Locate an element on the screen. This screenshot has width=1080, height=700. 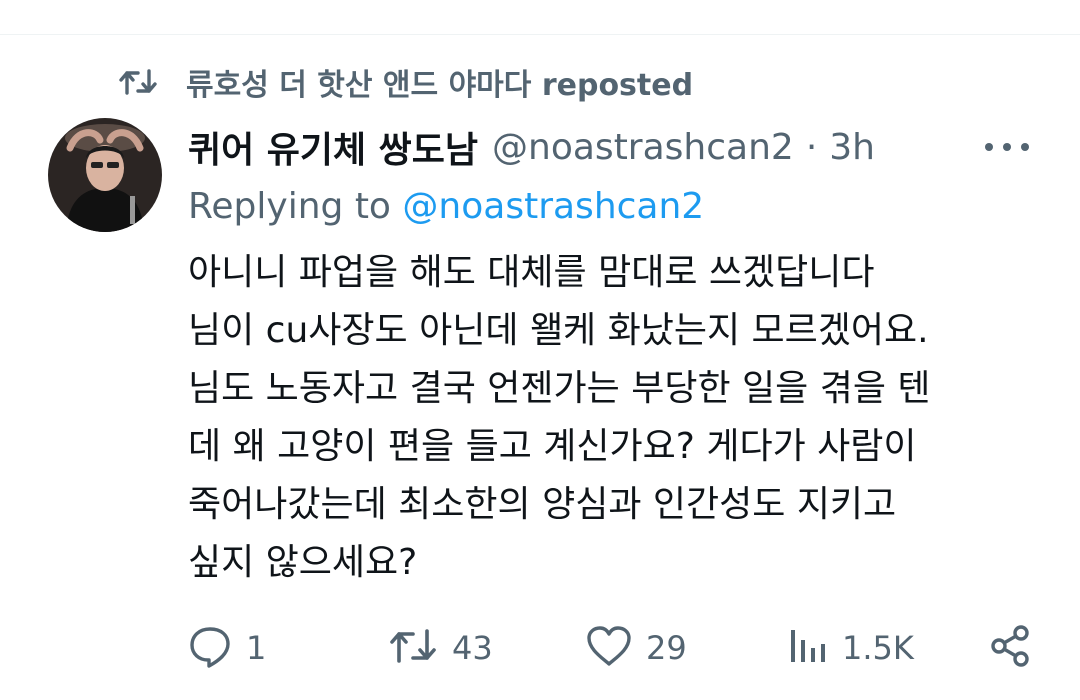
like-count: 29 is located at coordinates (666, 648).